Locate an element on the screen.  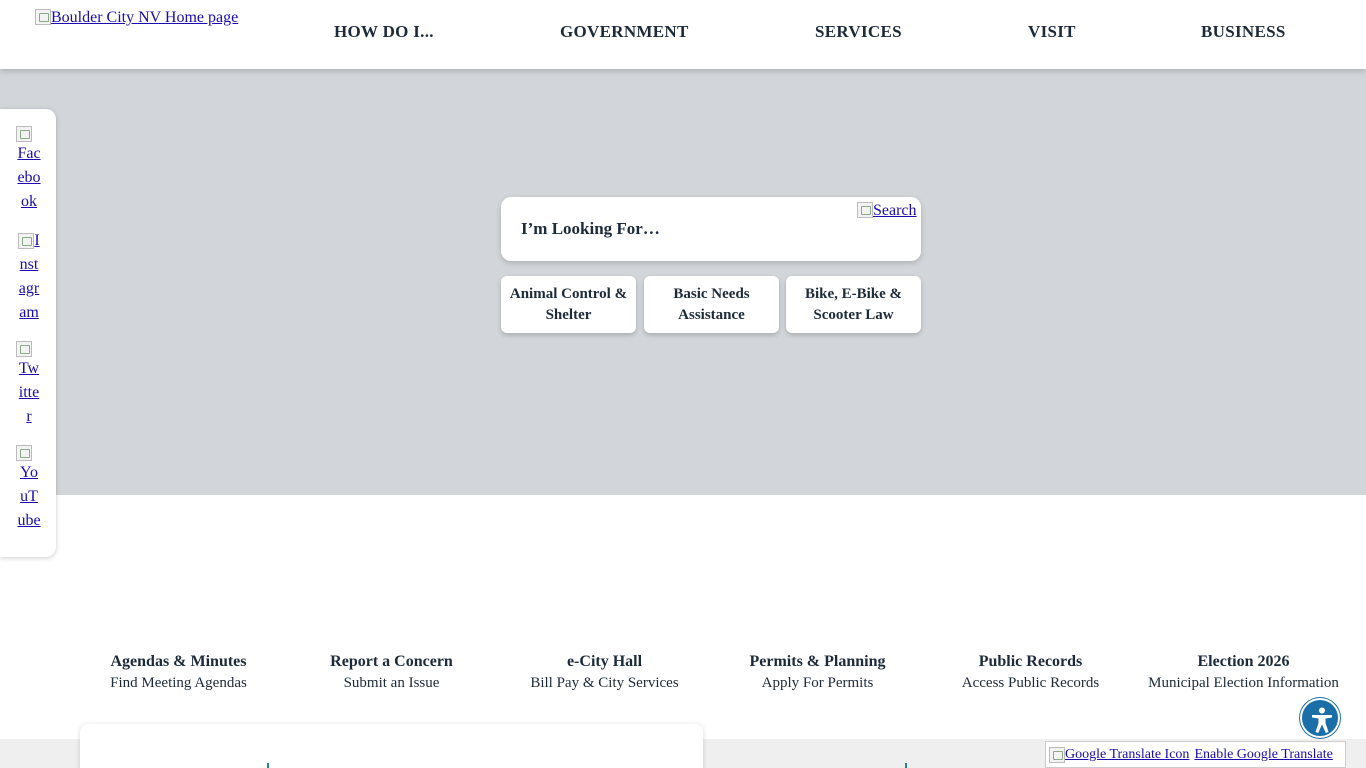
facebook-link: Fac ebo ok is located at coordinates (29, 170).